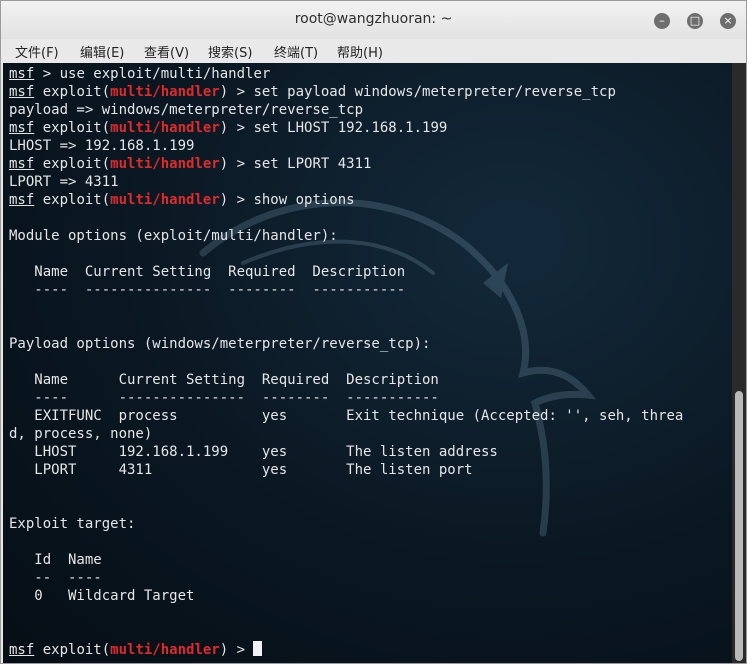 This screenshot has height=664, width=747. Describe the element at coordinates (346, 578) in the screenshot. I see `terminal-line: -- ----` at that location.